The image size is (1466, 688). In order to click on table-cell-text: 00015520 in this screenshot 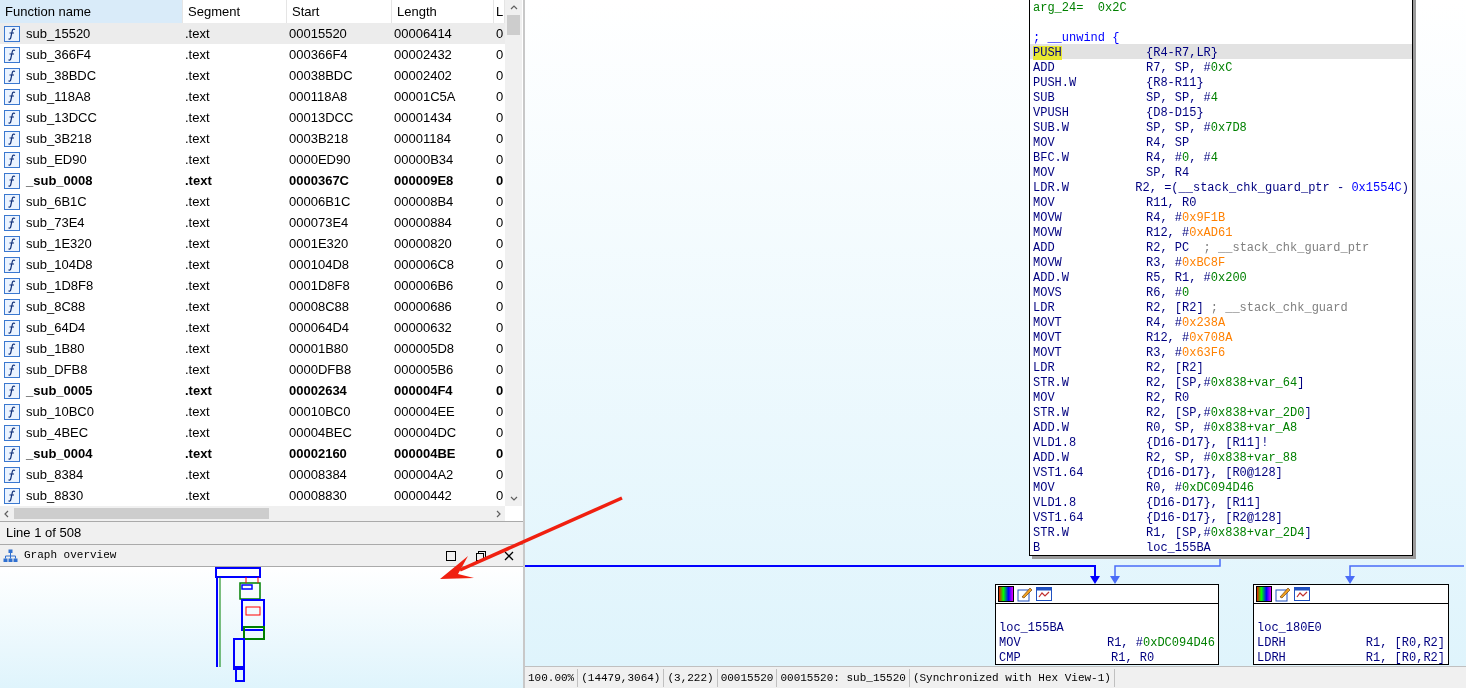, I will do `click(318, 33)`.